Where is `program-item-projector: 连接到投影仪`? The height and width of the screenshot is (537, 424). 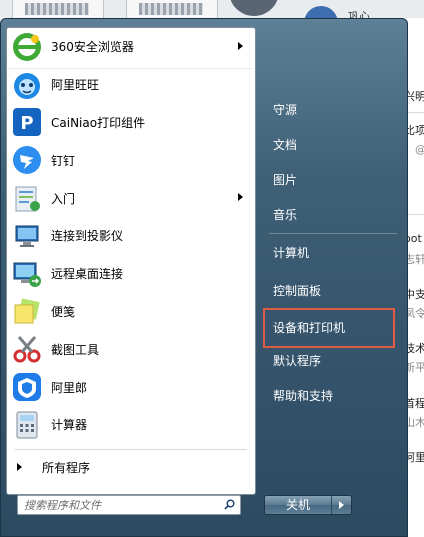
program-item-projector: 连接到投影仪 is located at coordinates (131, 236).